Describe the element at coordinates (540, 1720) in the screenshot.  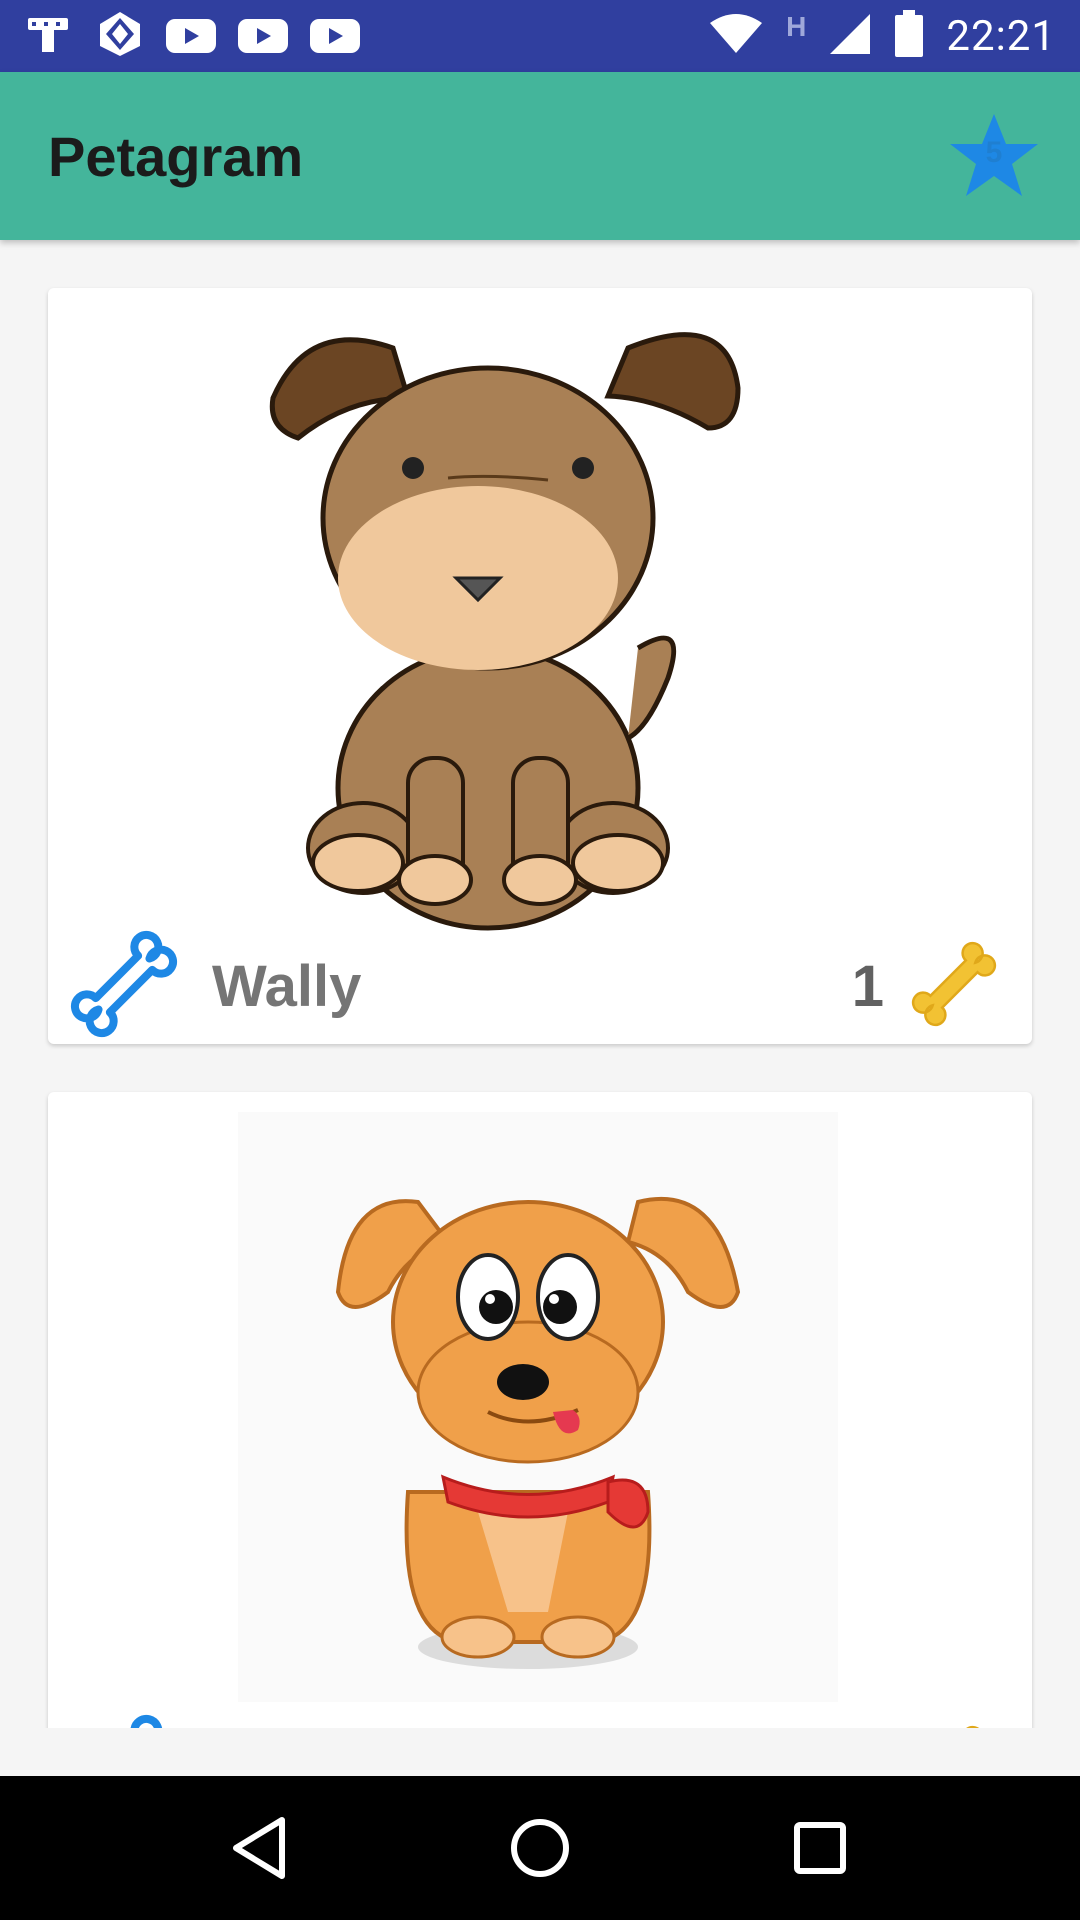
I see `pet-card-footer` at that location.